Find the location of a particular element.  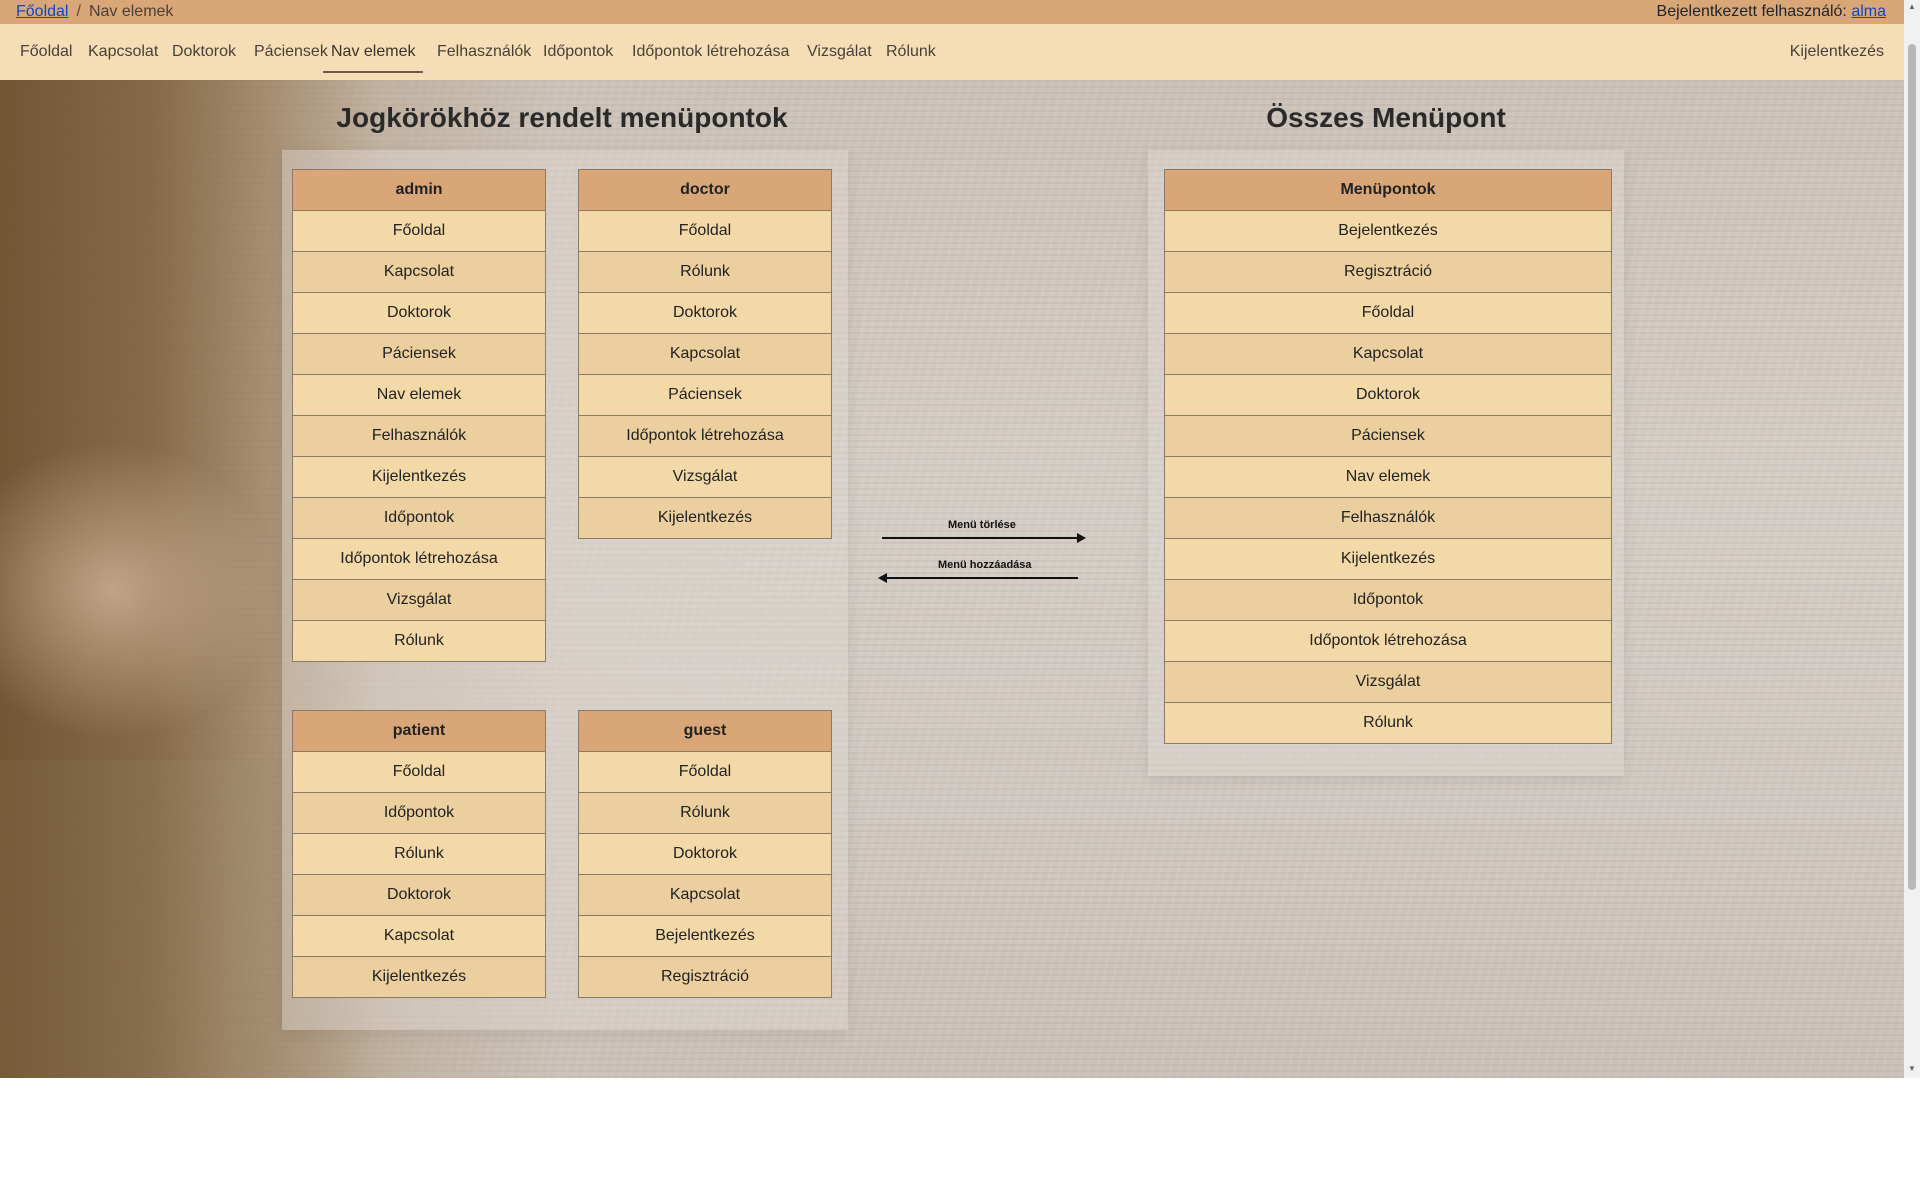

breadcrumb-current: Nav elemek is located at coordinates (131, 11).